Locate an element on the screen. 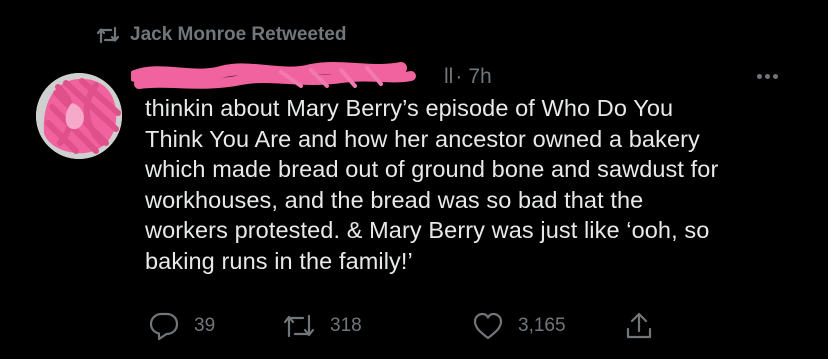 The height and width of the screenshot is (359, 828). reply-icon is located at coordinates (164, 326).